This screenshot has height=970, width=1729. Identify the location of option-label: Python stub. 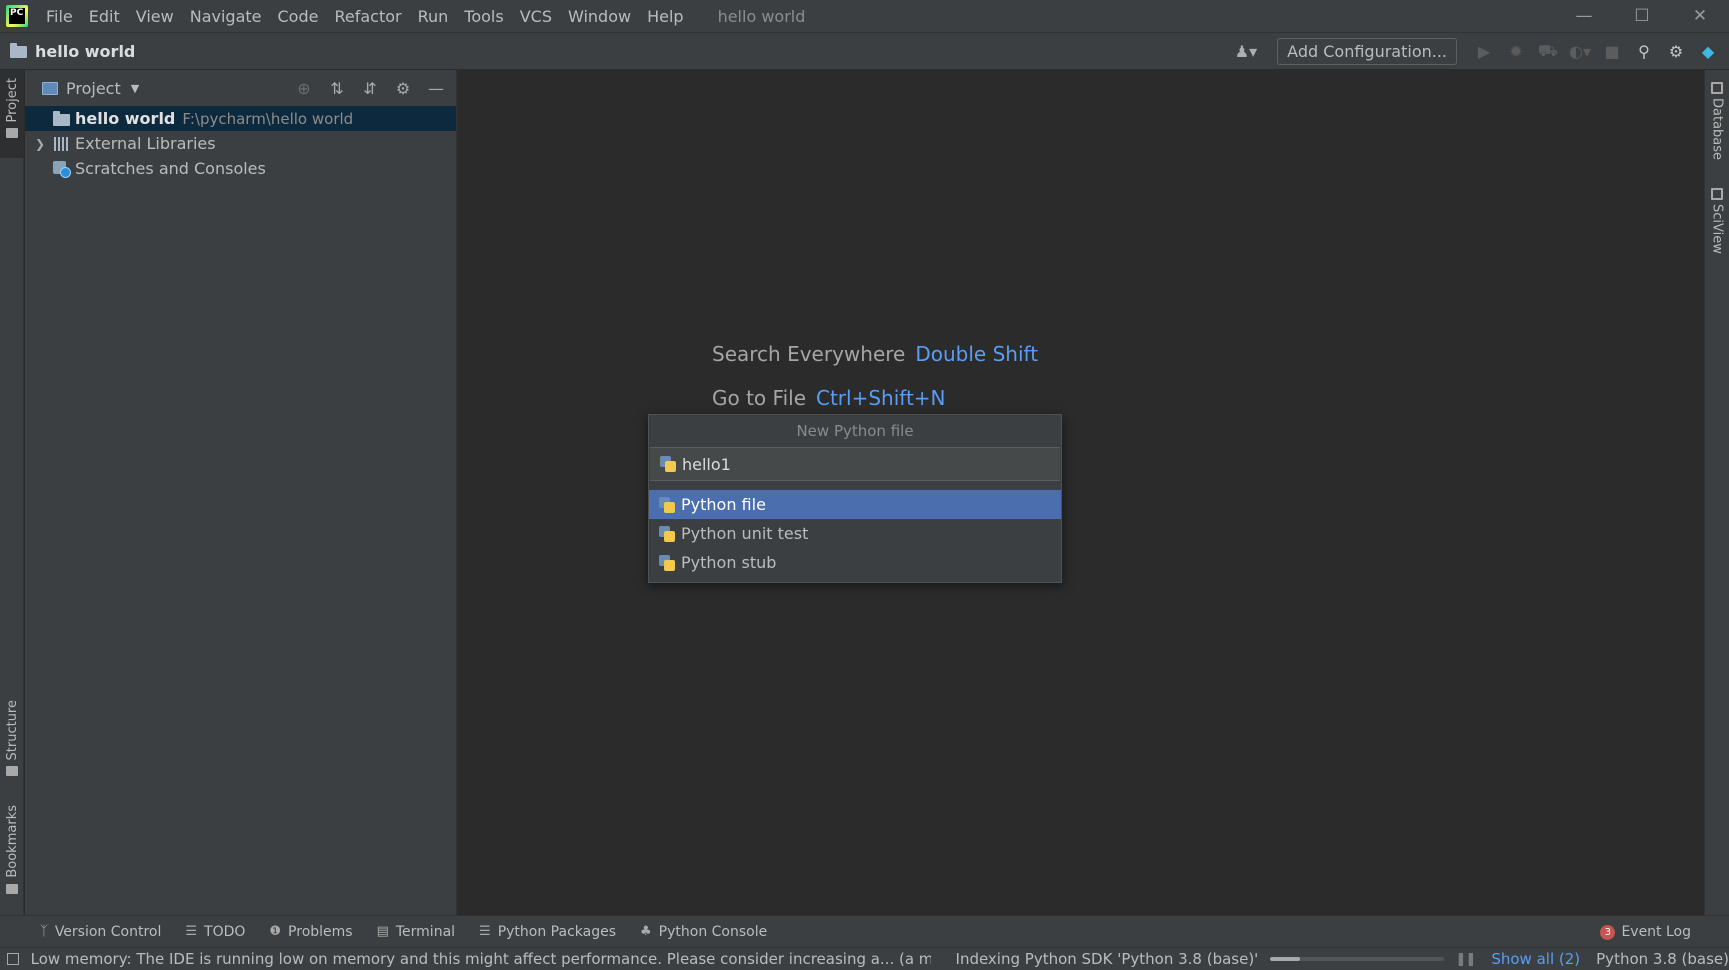
(729, 562).